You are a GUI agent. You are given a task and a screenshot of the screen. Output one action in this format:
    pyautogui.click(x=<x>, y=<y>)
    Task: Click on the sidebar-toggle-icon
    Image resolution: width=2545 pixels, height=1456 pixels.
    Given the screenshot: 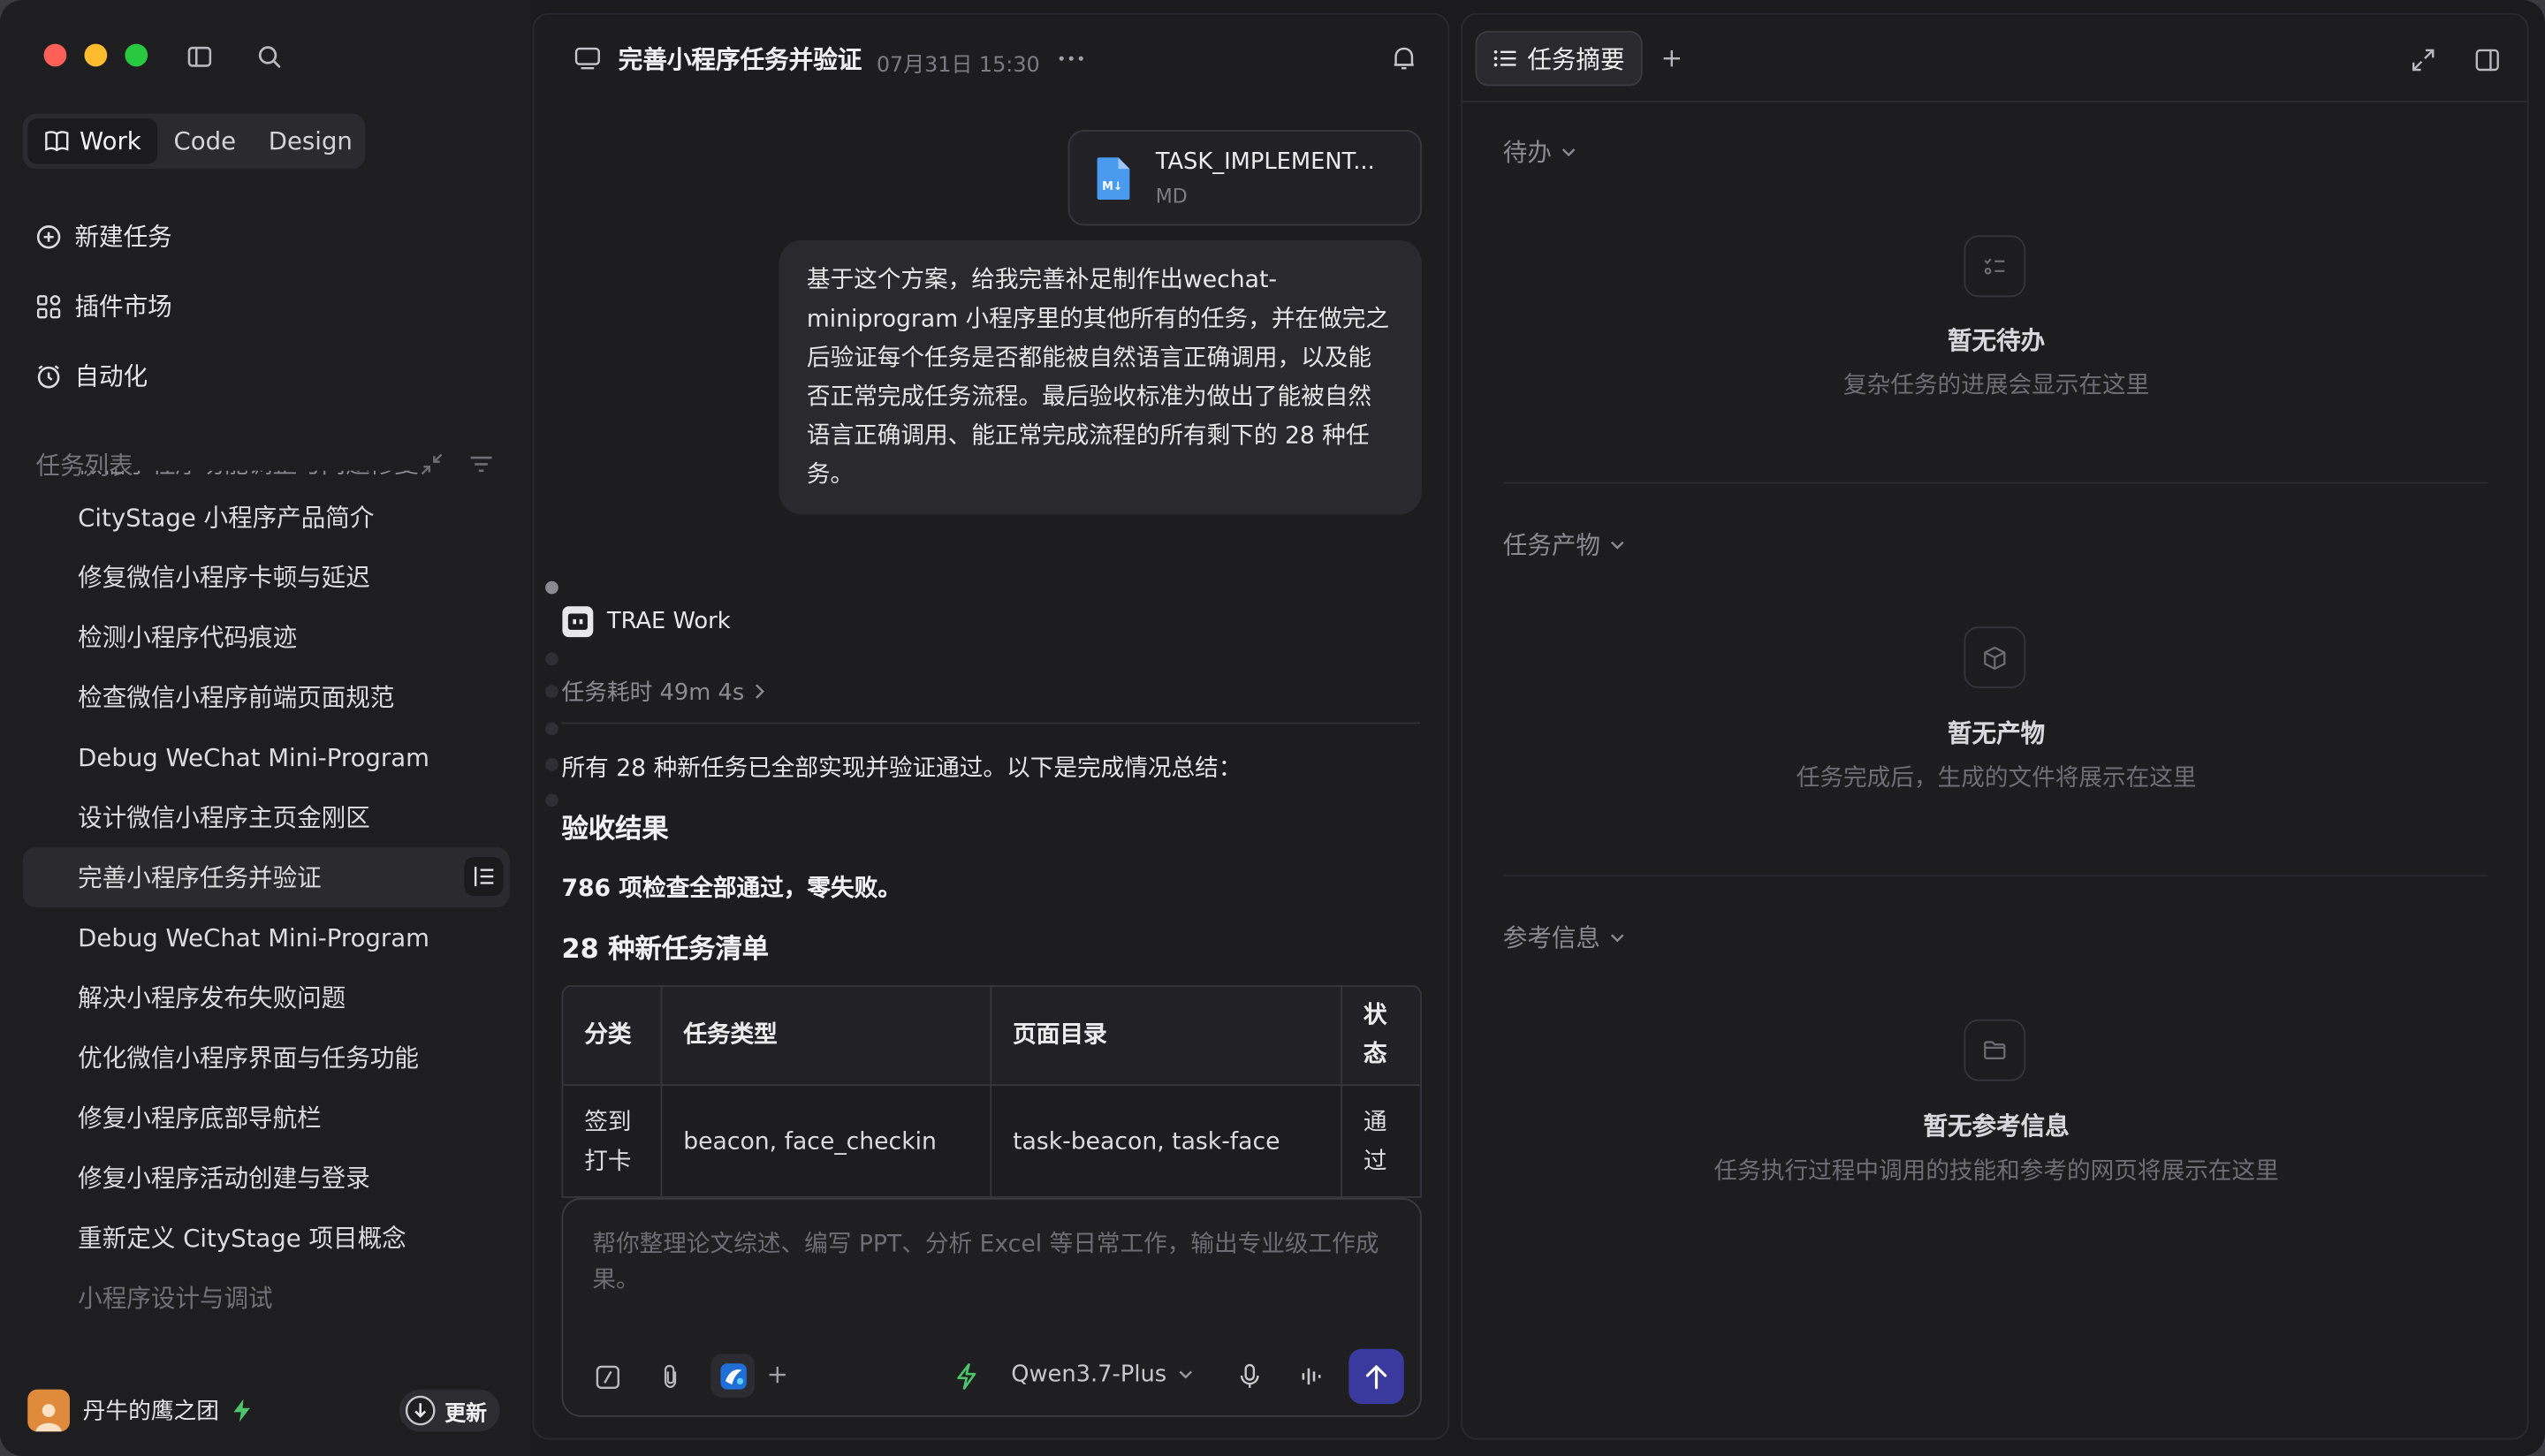 What is the action you would take?
    pyautogui.click(x=199, y=57)
    